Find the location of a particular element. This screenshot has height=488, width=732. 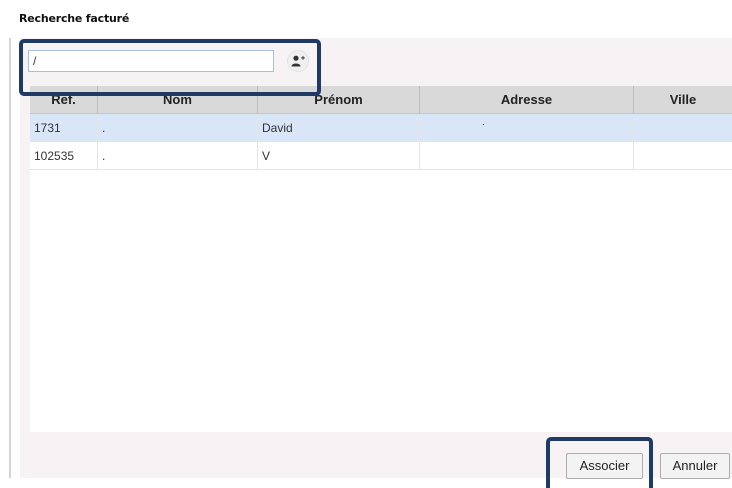

search-input is located at coordinates (151, 61).